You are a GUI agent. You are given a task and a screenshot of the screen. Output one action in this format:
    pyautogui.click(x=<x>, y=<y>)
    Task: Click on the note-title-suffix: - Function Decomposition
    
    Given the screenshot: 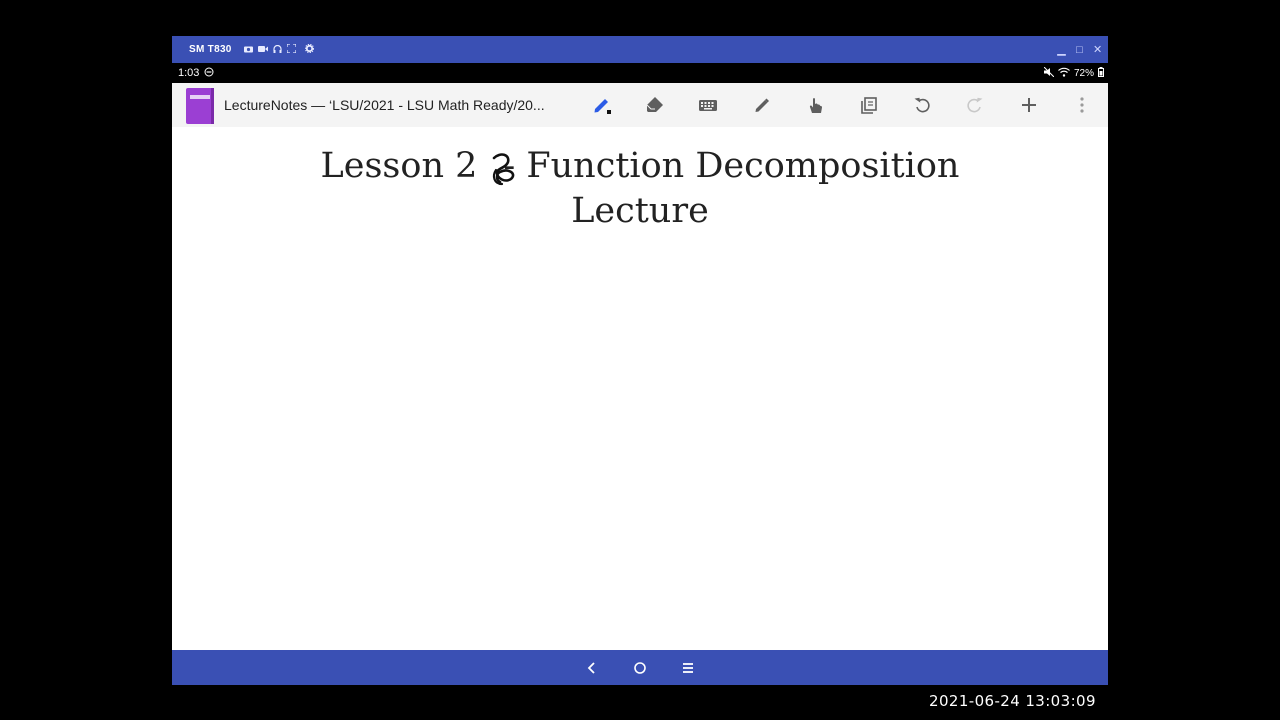 What is the action you would take?
    pyautogui.click(x=731, y=166)
    